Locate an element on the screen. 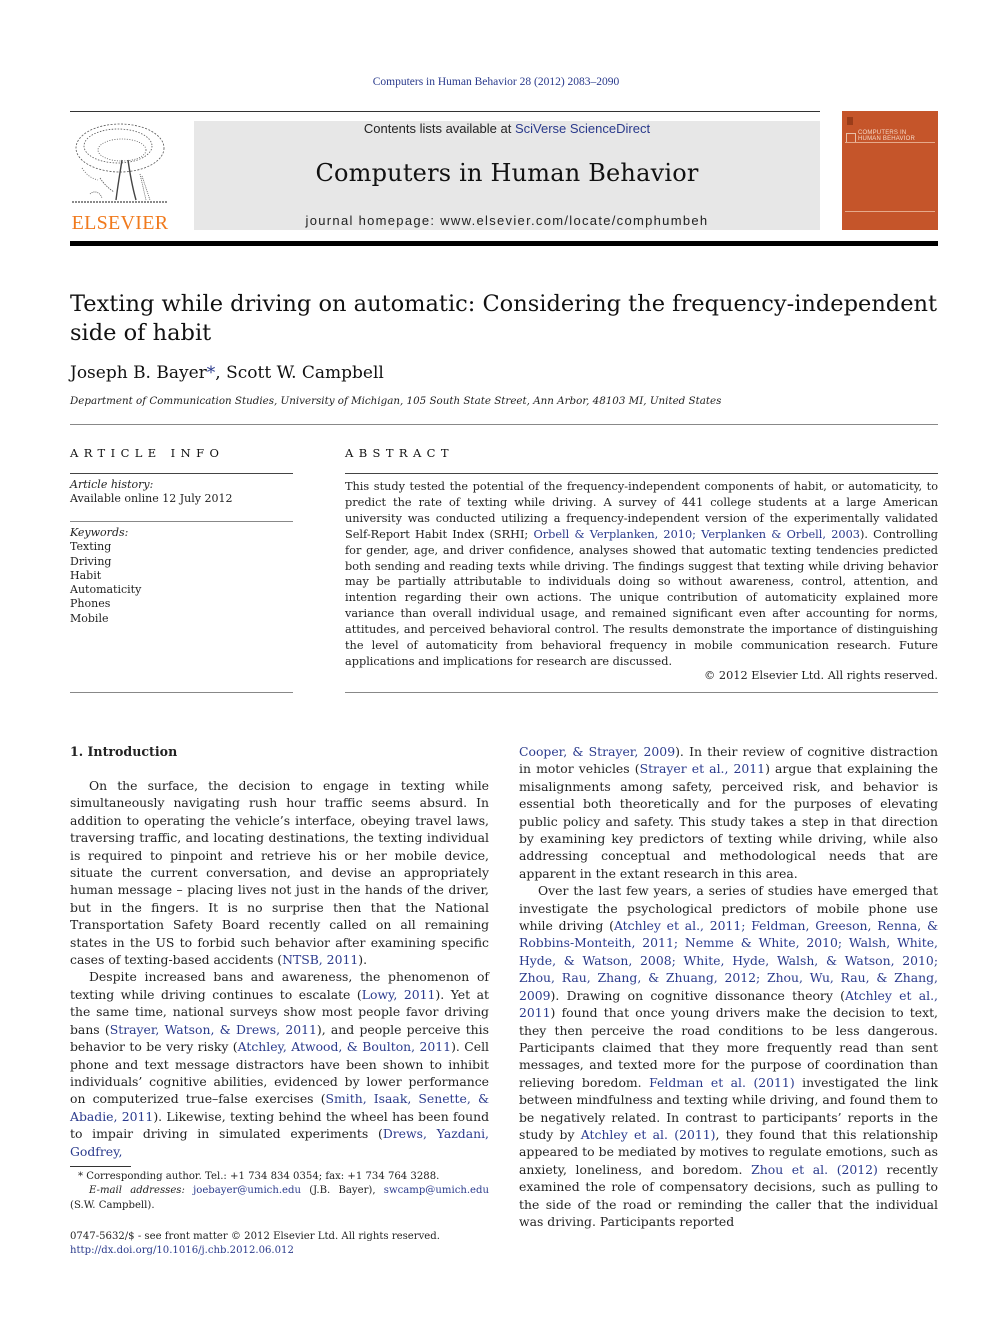 Image resolution: width=992 pixels, height=1323 pixels. author-name: Joseph B. Bayer is located at coordinates (138, 373).